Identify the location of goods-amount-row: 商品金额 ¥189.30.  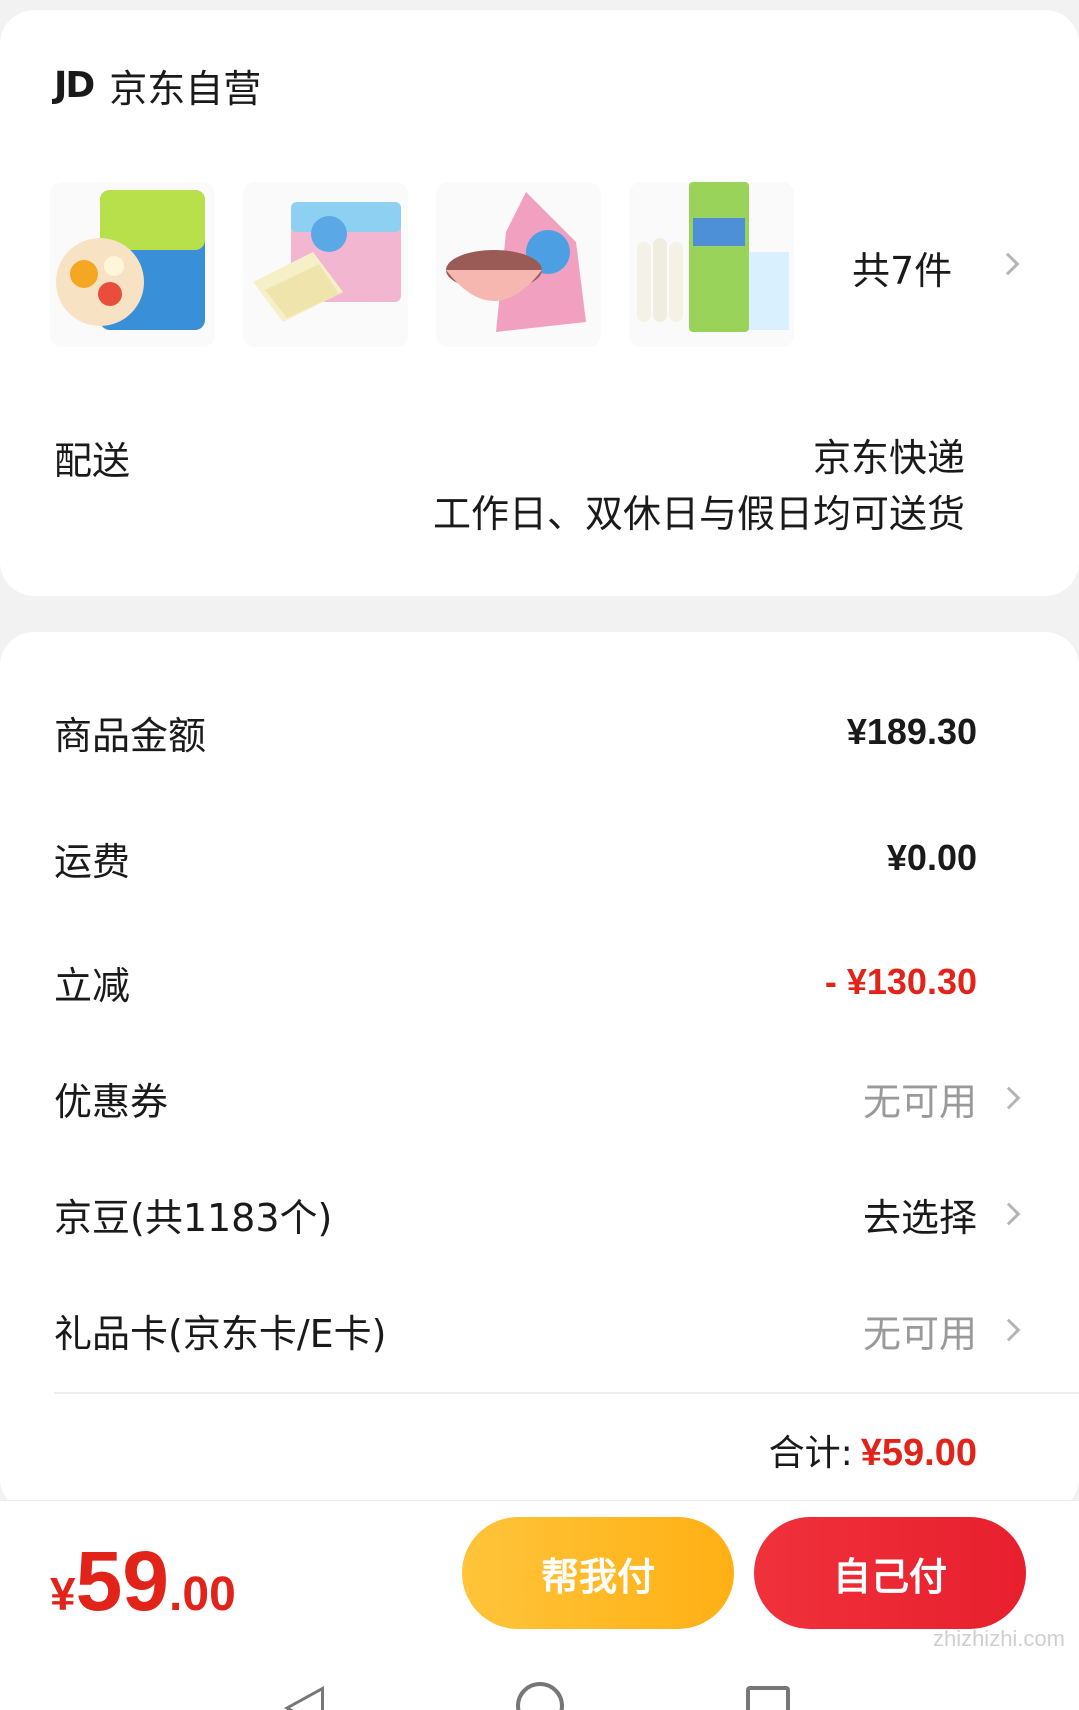
(566, 732).